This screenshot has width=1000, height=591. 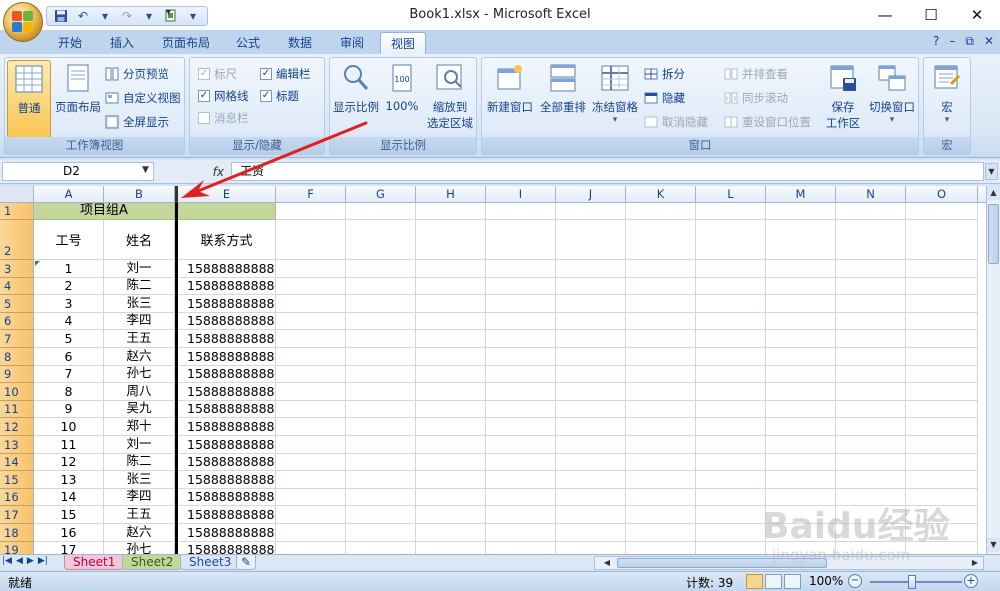 What do you see at coordinates (843, 95) in the screenshot?
I see `save-workspace-button: 保存 工作区` at bounding box center [843, 95].